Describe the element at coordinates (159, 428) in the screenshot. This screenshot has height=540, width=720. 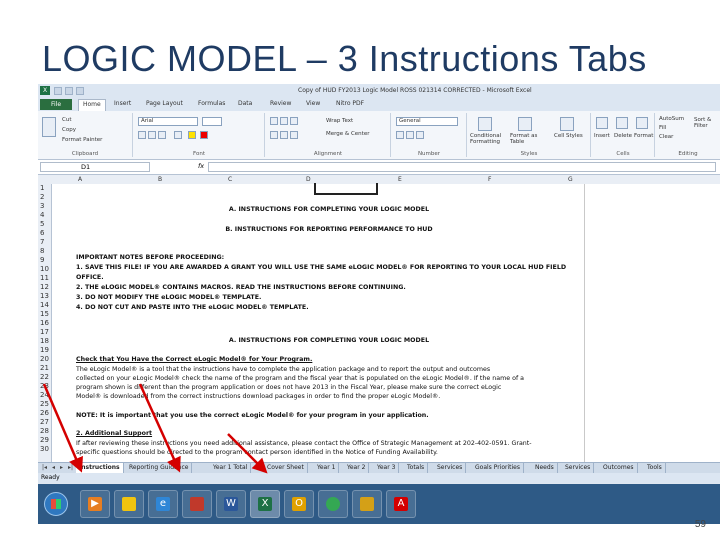
I see `arrow-to-reporting-guidance-tab` at that location.